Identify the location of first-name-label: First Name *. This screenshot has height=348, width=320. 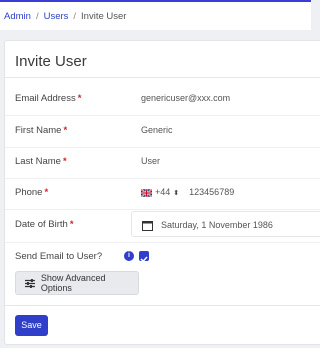
(41, 131).